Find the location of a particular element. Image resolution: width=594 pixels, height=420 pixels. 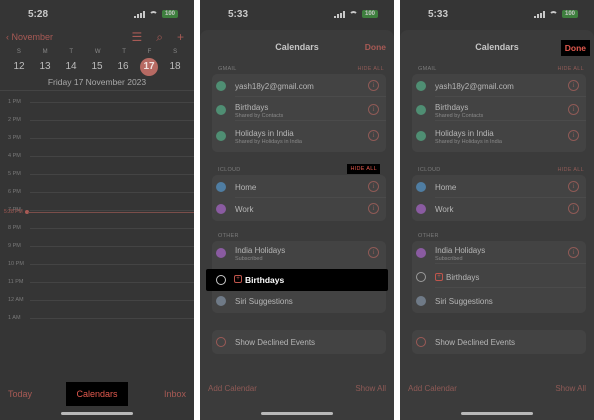

search-icon: ⌕ is located at coordinates (159, 37).